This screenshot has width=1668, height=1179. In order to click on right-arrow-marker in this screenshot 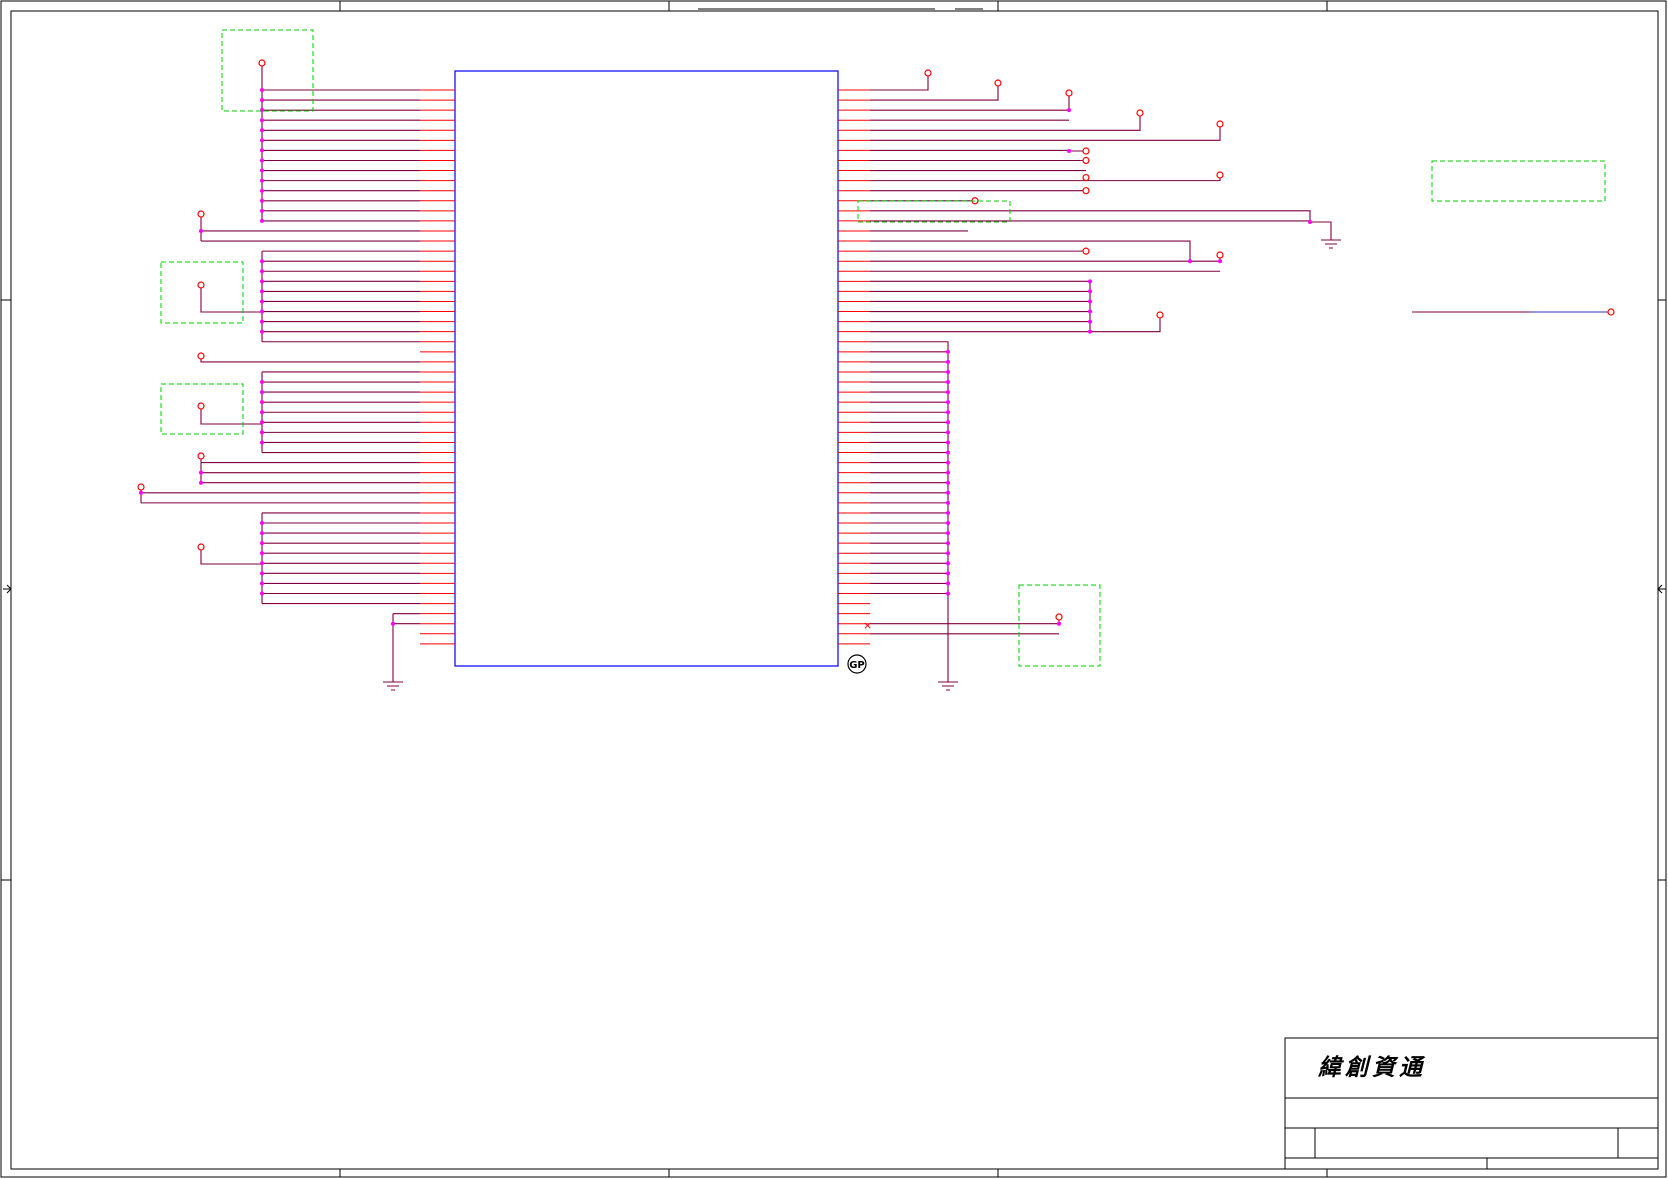, I will do `click(1661, 589)`.